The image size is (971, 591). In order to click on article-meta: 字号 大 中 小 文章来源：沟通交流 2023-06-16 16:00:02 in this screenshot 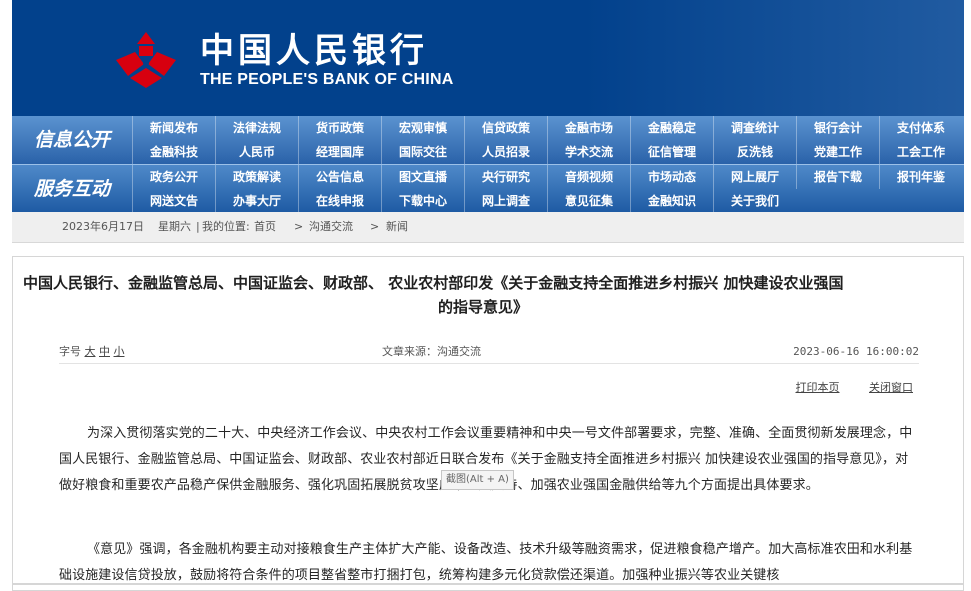, I will do `click(489, 352)`.